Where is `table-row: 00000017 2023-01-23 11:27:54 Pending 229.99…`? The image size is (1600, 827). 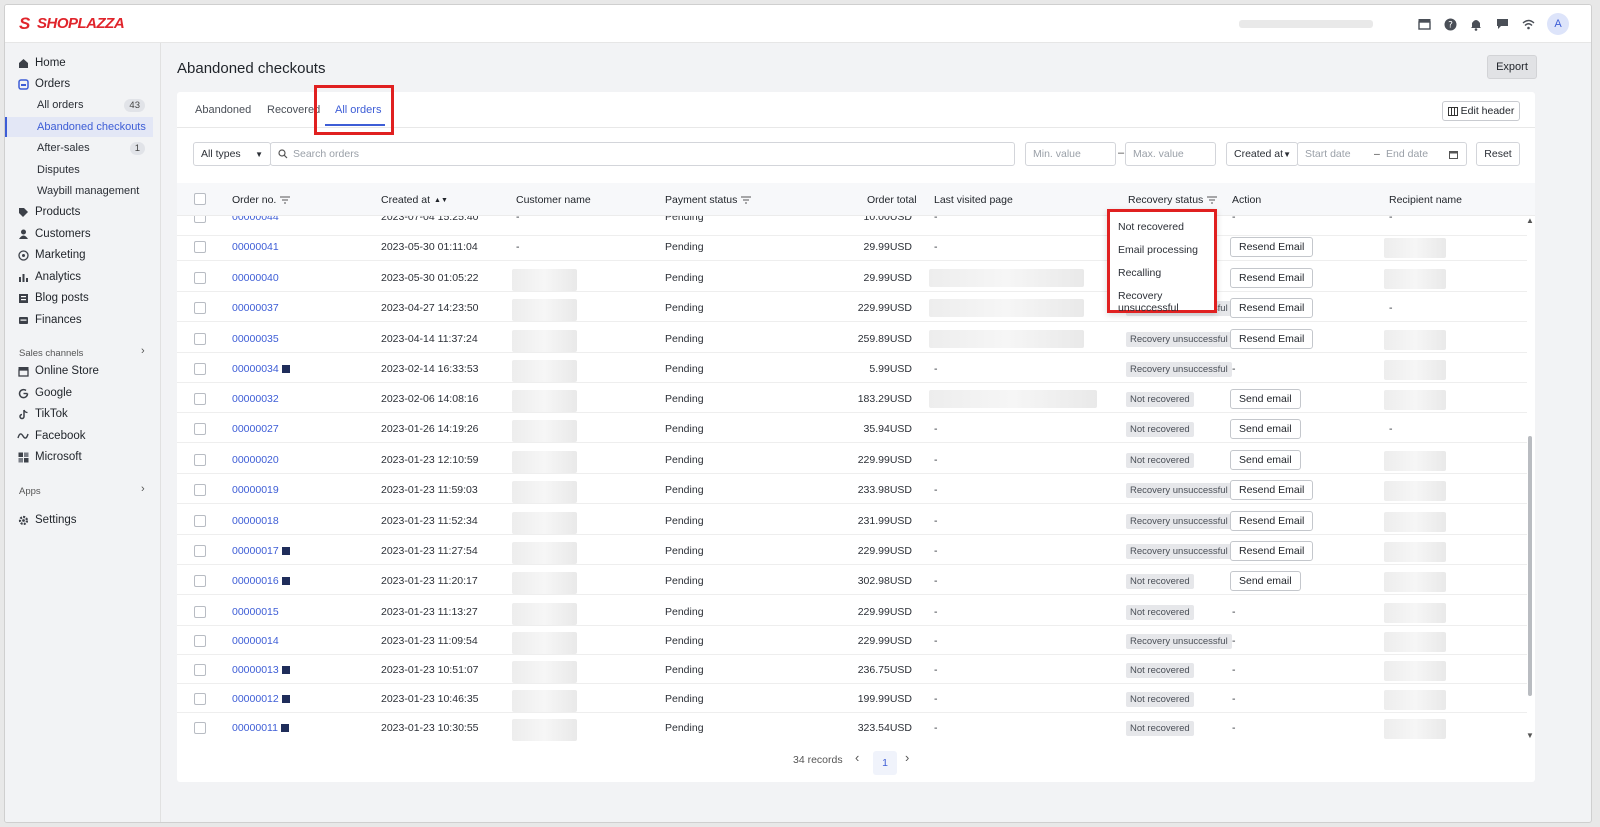 table-row: 00000017 2023-01-23 11:27:54 Pending 229.99… is located at coordinates (852, 550).